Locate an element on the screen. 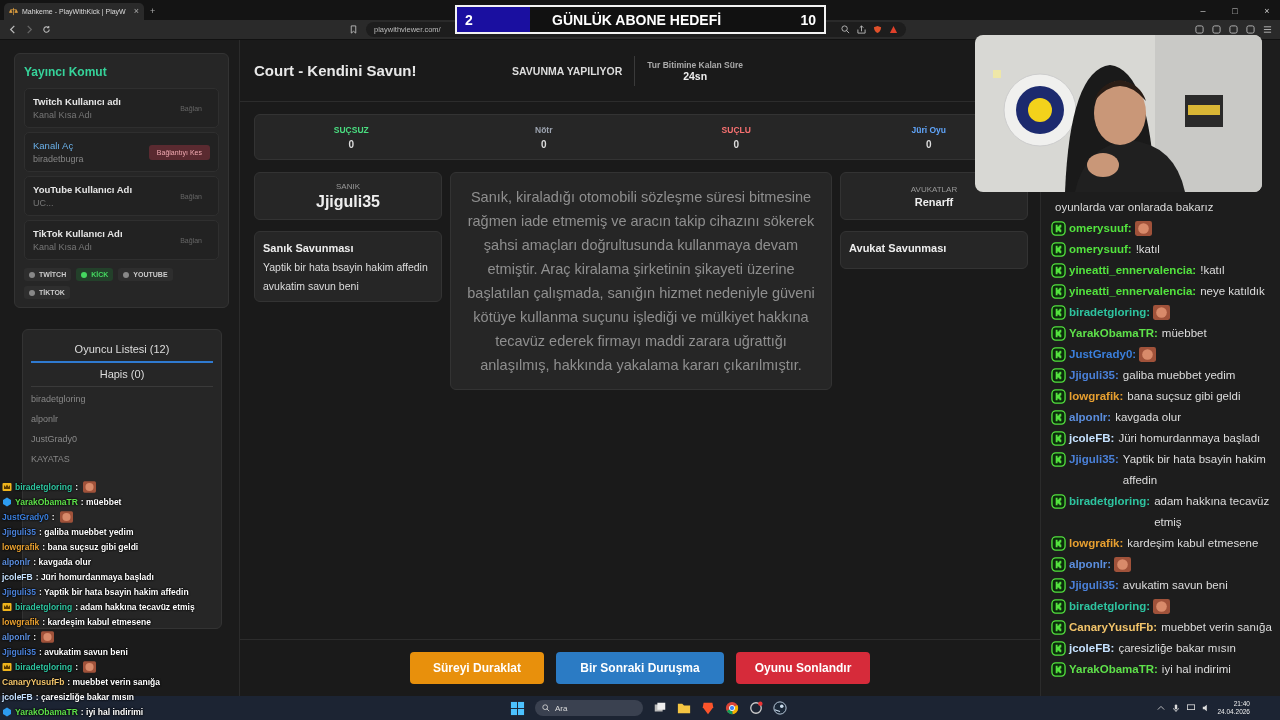  triangle-icon is located at coordinates (893, 29).